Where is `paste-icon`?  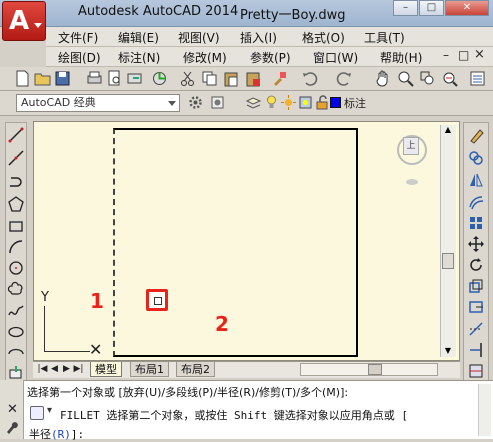
paste-icon is located at coordinates (231, 78).